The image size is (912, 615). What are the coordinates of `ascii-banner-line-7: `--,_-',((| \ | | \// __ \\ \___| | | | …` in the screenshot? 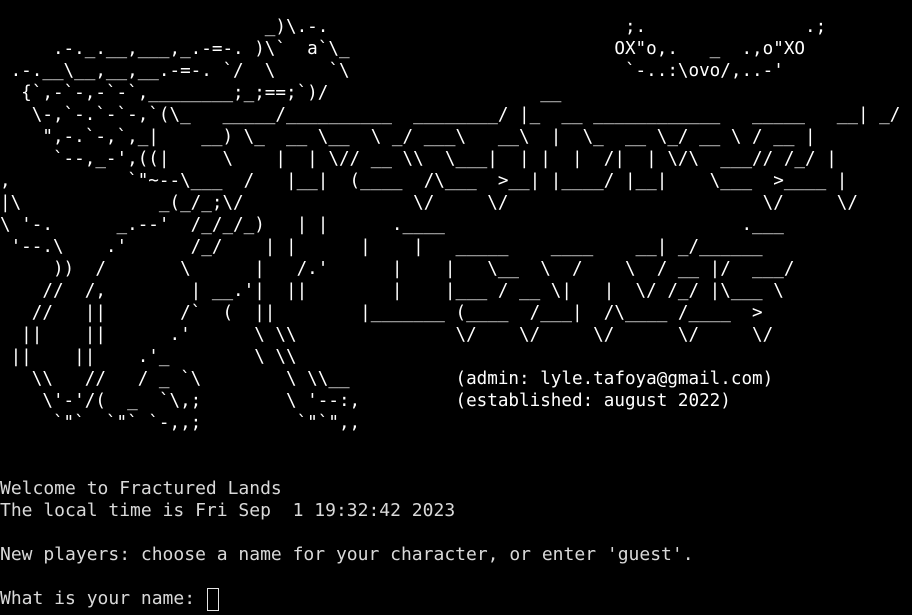 It's located at (418, 159).